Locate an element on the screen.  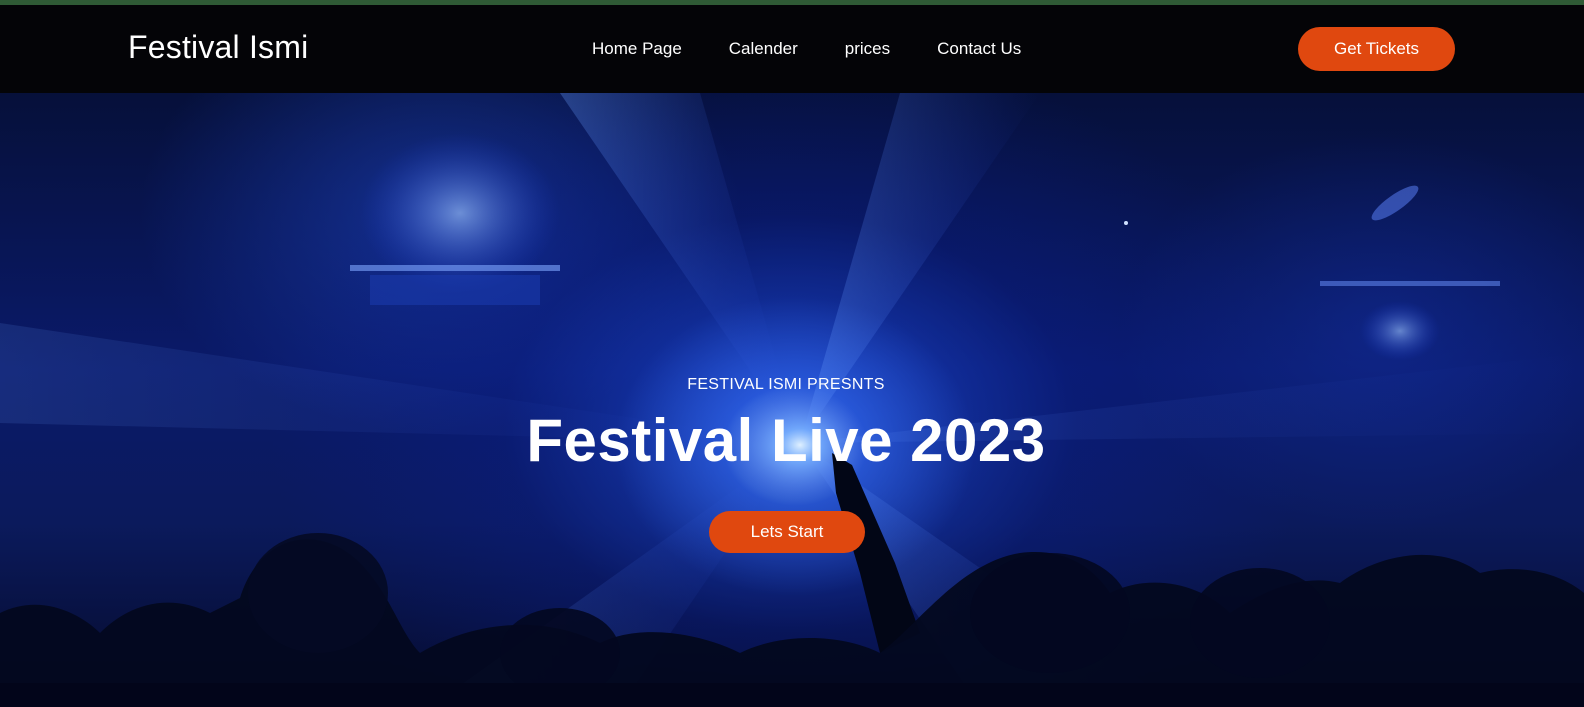
nav-link-home-page: Home Page is located at coordinates (637, 49).